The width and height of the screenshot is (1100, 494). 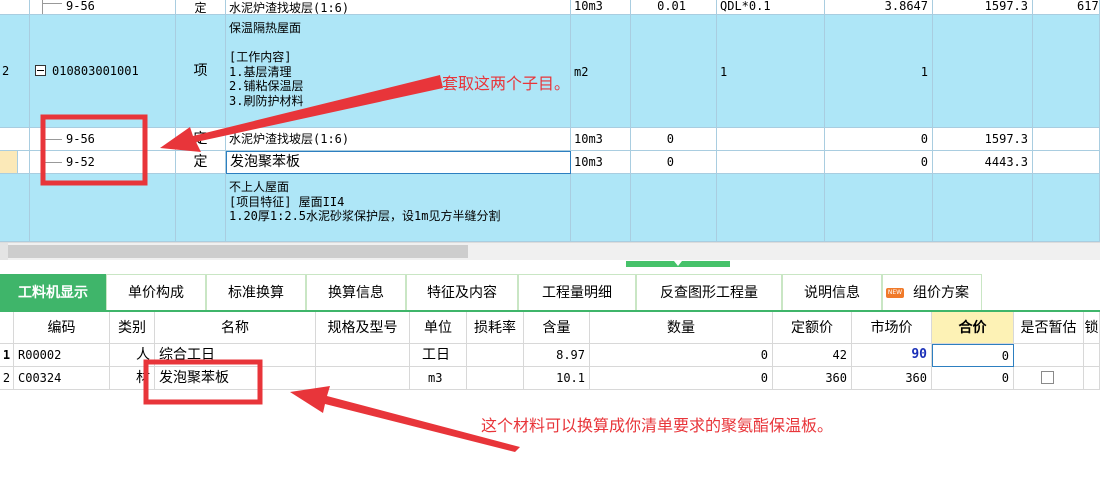 What do you see at coordinates (892, 328) in the screenshot?
I see `header-market-price: 市场价` at bounding box center [892, 328].